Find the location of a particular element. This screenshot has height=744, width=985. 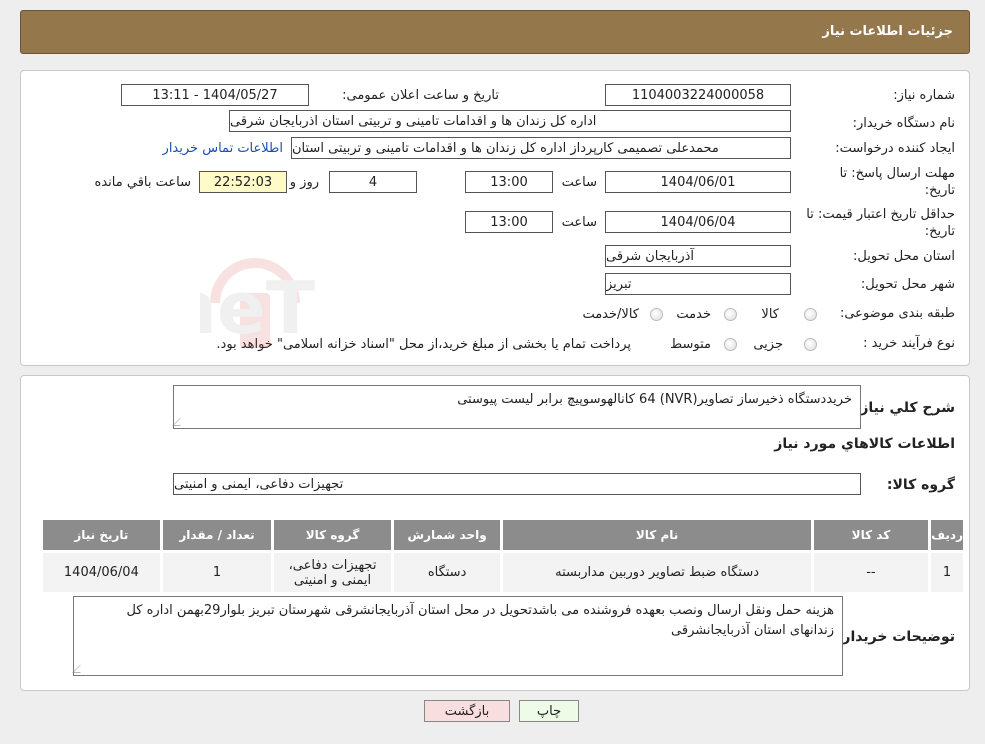

goods-group-field: تجهیزات دفاعی، ایمنی و امنیتی is located at coordinates (517, 484).